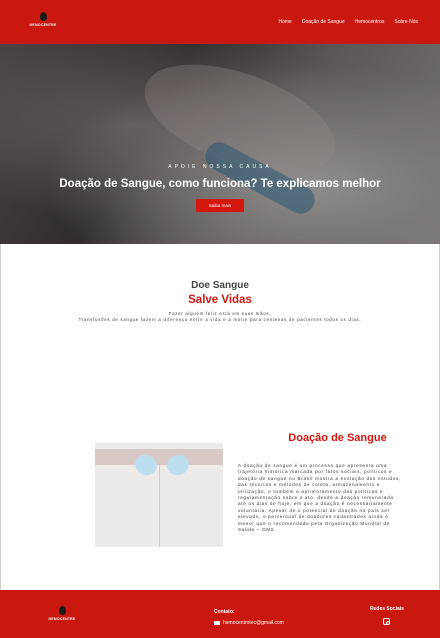 Image resolution: width=440 pixels, height=638 pixels. What do you see at coordinates (337, 438) in the screenshot?
I see `doacao-title: Doação de Sangue` at bounding box center [337, 438].